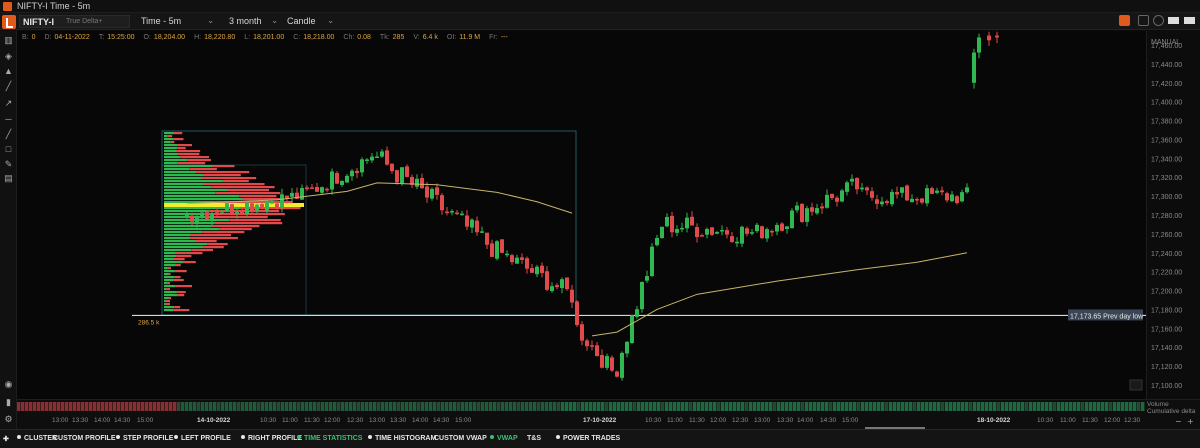 This screenshot has width=1200, height=448. What do you see at coordinates (84, 438) in the screenshot?
I see `toggle-custom-profile: CUSTOM PROFILE` at bounding box center [84, 438].